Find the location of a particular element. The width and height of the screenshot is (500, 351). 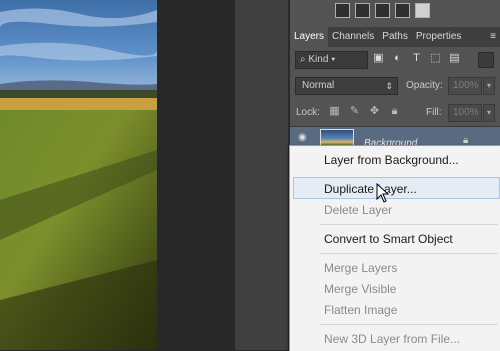

panel-menu-icon: ≡ is located at coordinates (495, 37).